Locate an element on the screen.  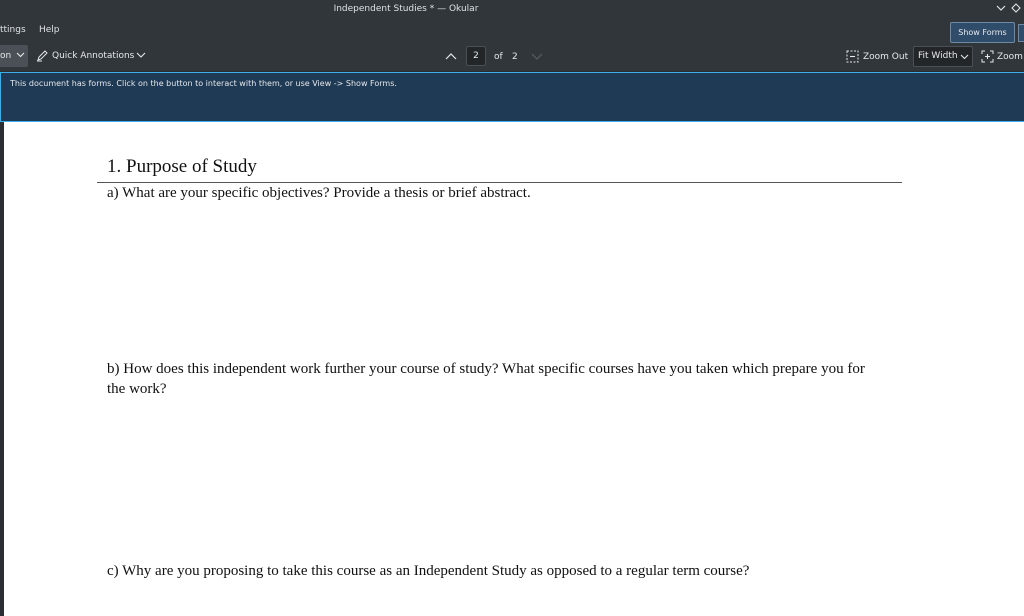
zoom-in-button: Zoom is located at coordinates (1002, 57).